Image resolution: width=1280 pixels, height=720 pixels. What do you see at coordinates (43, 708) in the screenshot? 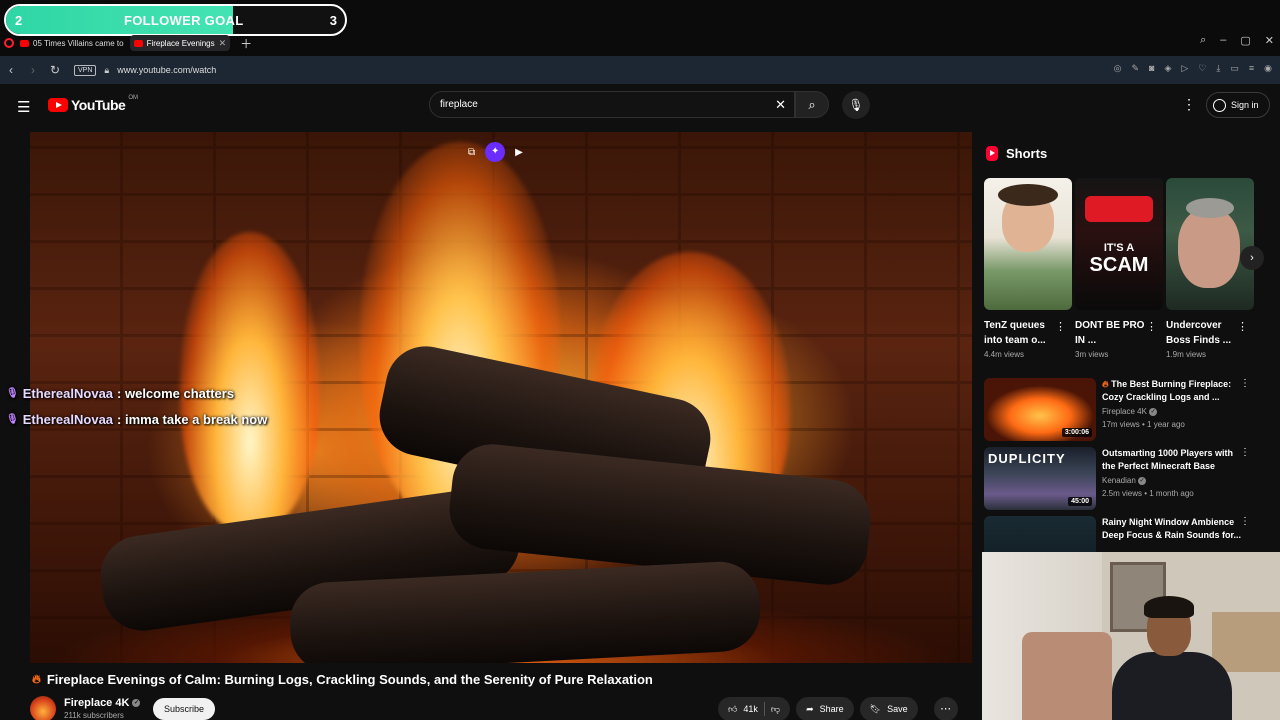
I see `channel-avatar` at bounding box center [43, 708].